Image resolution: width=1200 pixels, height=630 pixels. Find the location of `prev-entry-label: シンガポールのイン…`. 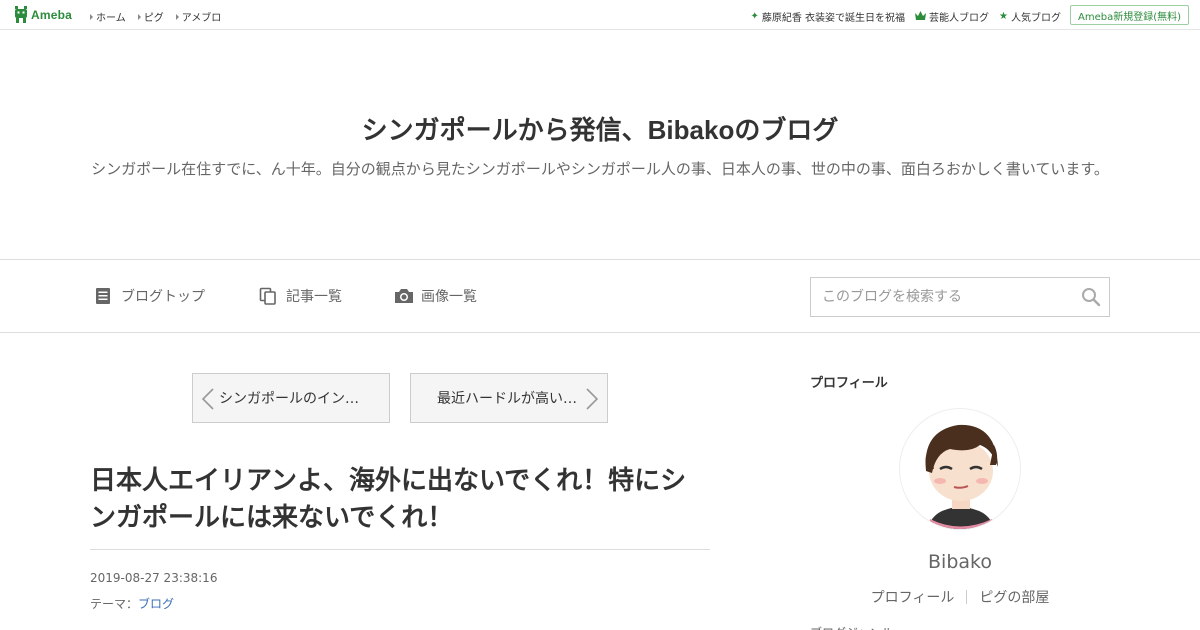

prev-entry-label: シンガポールのイン… is located at coordinates (289, 399).